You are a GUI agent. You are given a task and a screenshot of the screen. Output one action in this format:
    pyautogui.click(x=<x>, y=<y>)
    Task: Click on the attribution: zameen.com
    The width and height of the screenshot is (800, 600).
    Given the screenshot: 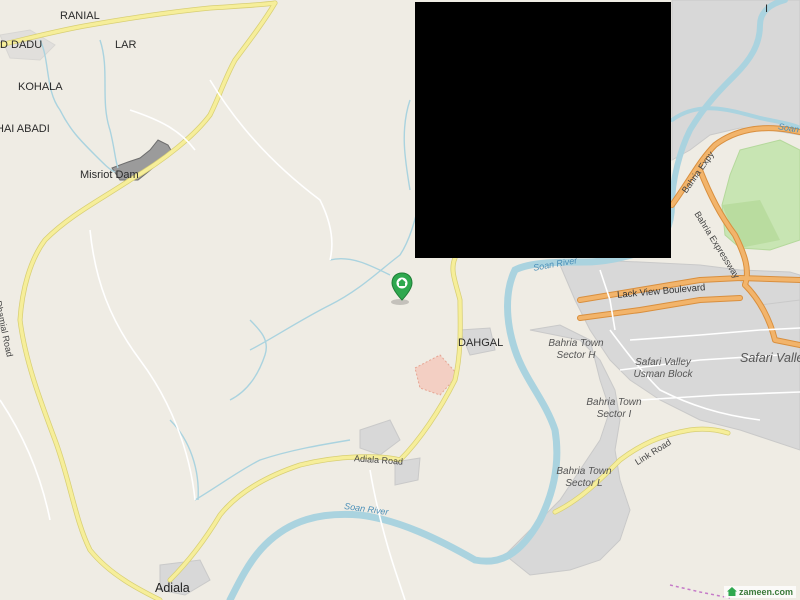 What is the action you would take?
    pyautogui.click(x=759, y=592)
    